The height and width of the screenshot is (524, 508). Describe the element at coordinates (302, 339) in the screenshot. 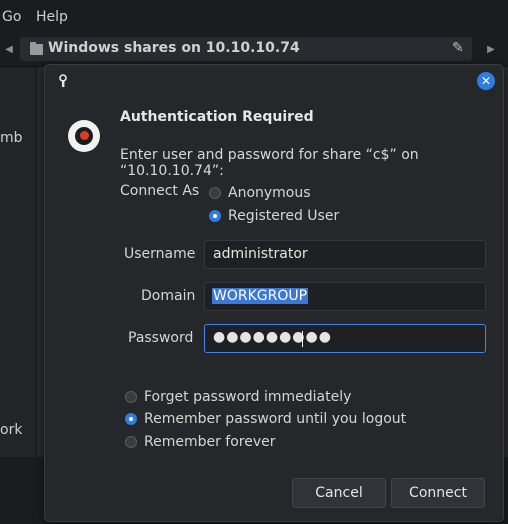

I see `text-cursor` at that location.